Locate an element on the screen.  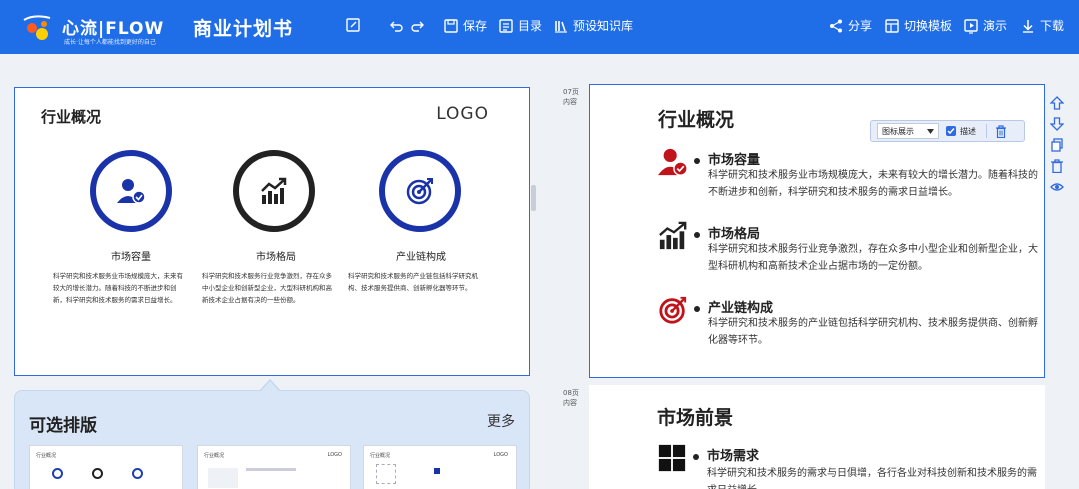
page-number-label: 08页 内容 is located at coordinates (571, 398).